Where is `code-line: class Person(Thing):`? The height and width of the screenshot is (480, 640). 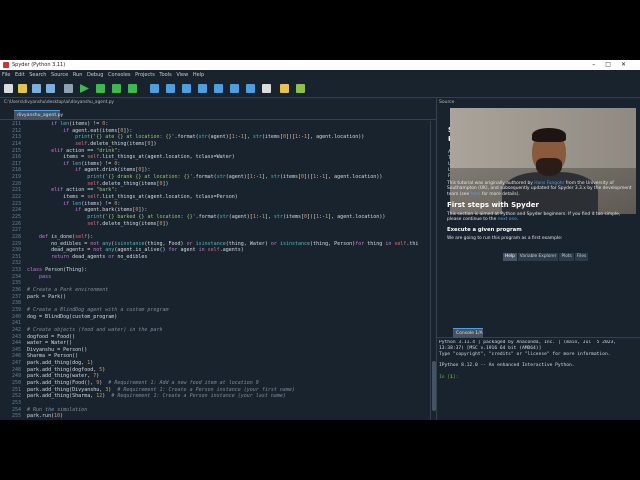 code-line: class Person(Thing): is located at coordinates (227, 270).